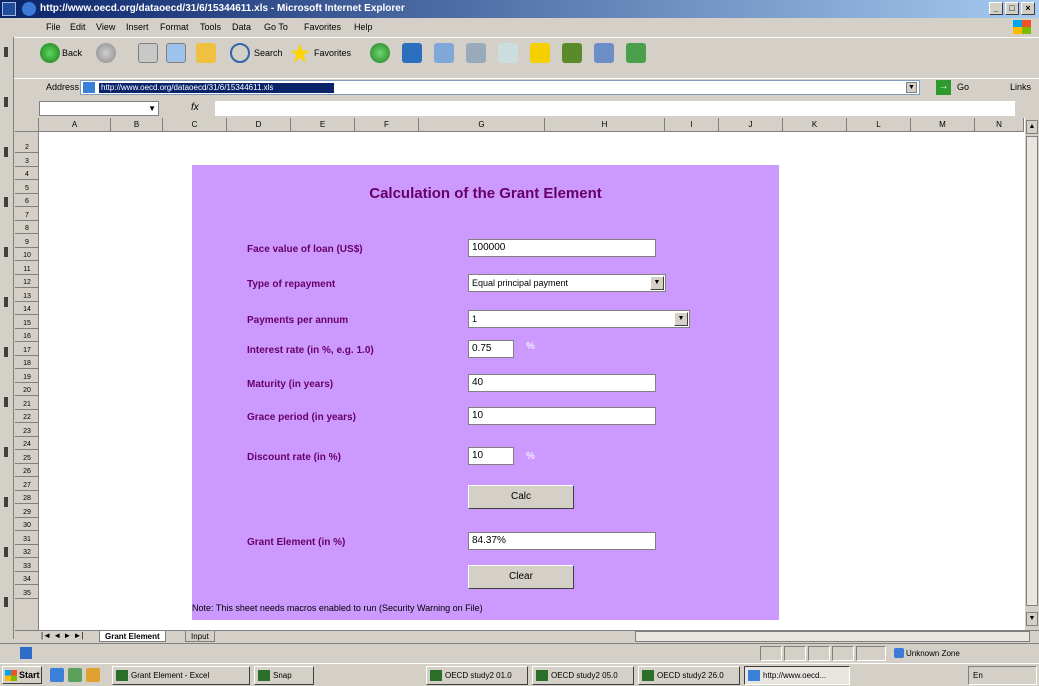 The height and width of the screenshot is (686, 1039). What do you see at coordinates (27, 404) in the screenshot?
I see `row-header: 21` at bounding box center [27, 404].